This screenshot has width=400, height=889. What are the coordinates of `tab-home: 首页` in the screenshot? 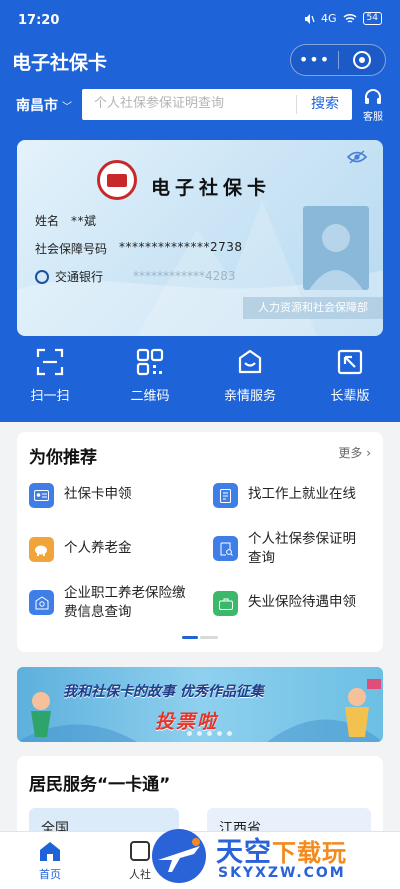 It's located at (50, 861).